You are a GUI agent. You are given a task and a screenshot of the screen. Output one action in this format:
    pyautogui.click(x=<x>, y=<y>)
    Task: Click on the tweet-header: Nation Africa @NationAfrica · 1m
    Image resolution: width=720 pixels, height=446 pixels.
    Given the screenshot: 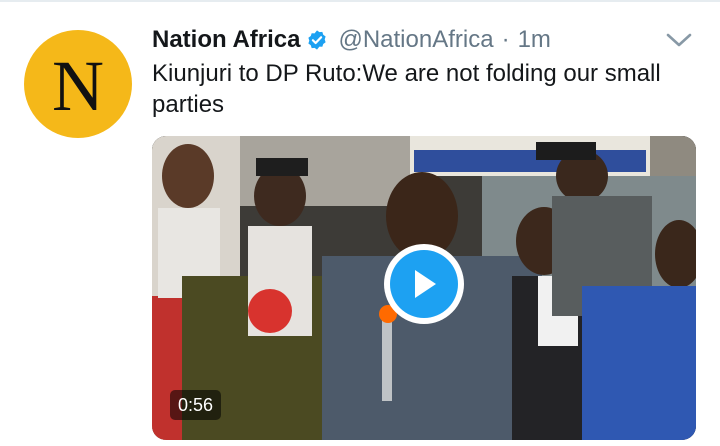 What is the action you would take?
    pyautogui.click(x=351, y=40)
    